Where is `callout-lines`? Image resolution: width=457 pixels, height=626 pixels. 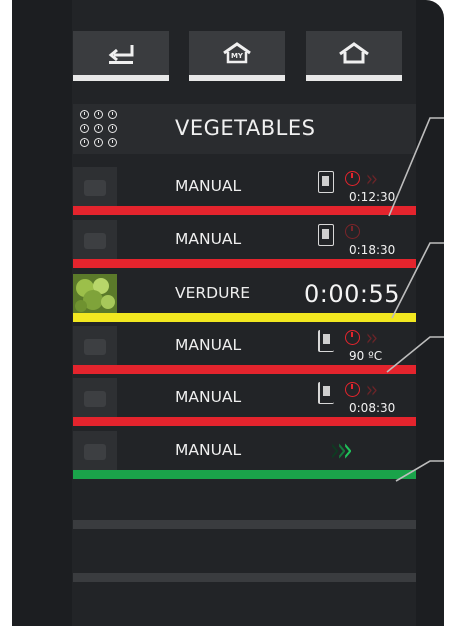 callout-lines is located at coordinates (415, 299).